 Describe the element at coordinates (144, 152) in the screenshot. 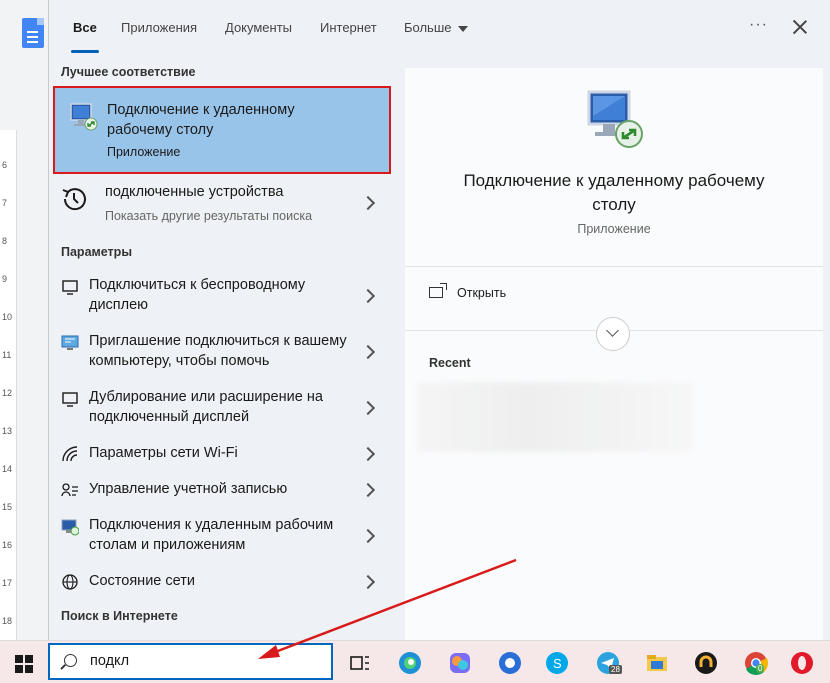

I see `best-match-subtitle: Приложение` at that location.